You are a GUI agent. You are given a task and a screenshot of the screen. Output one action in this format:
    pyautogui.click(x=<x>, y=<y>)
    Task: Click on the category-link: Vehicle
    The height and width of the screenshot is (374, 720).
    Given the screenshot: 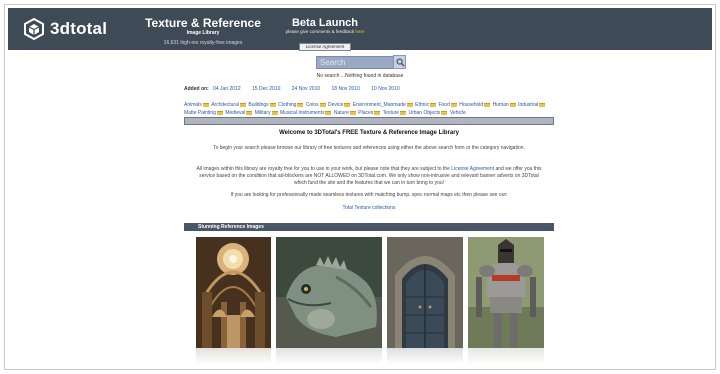 What is the action you would take?
    pyautogui.click(x=458, y=113)
    